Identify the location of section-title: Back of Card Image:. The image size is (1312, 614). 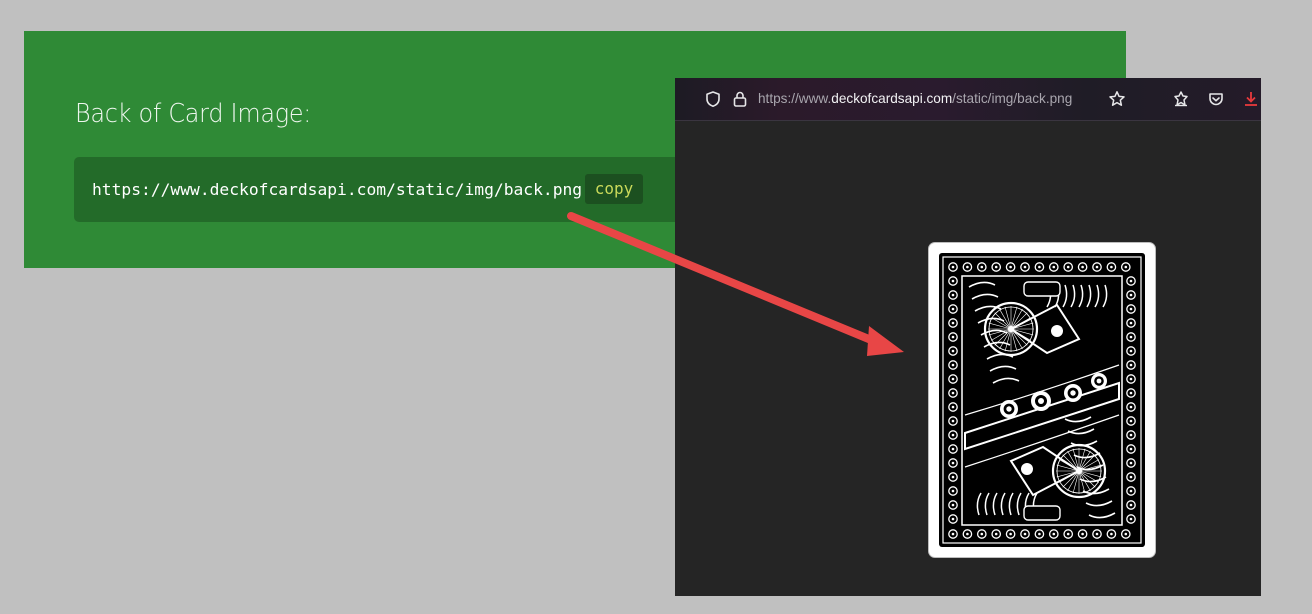
(193, 114).